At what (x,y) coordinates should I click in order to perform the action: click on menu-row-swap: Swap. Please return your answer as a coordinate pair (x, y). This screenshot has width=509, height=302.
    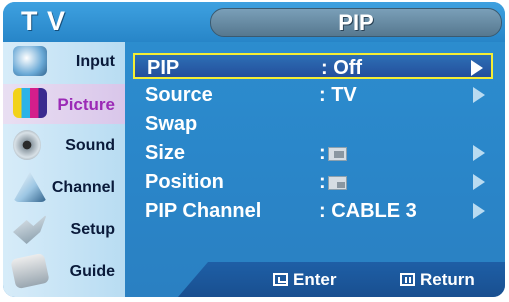
    Looking at the image, I should click on (313, 124).